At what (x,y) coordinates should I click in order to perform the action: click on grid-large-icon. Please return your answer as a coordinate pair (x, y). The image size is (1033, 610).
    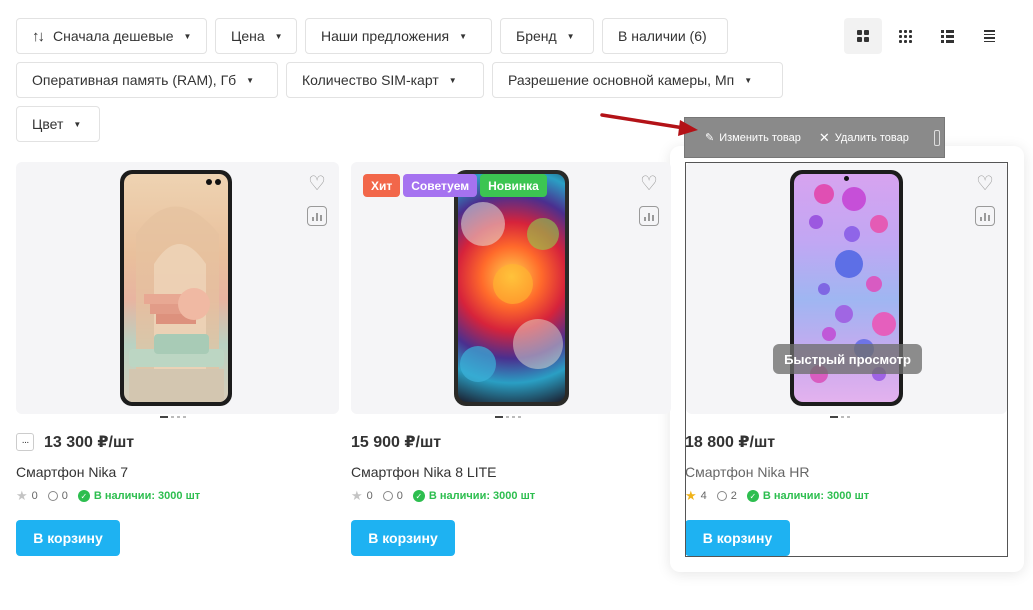
    Looking at the image, I should click on (863, 36).